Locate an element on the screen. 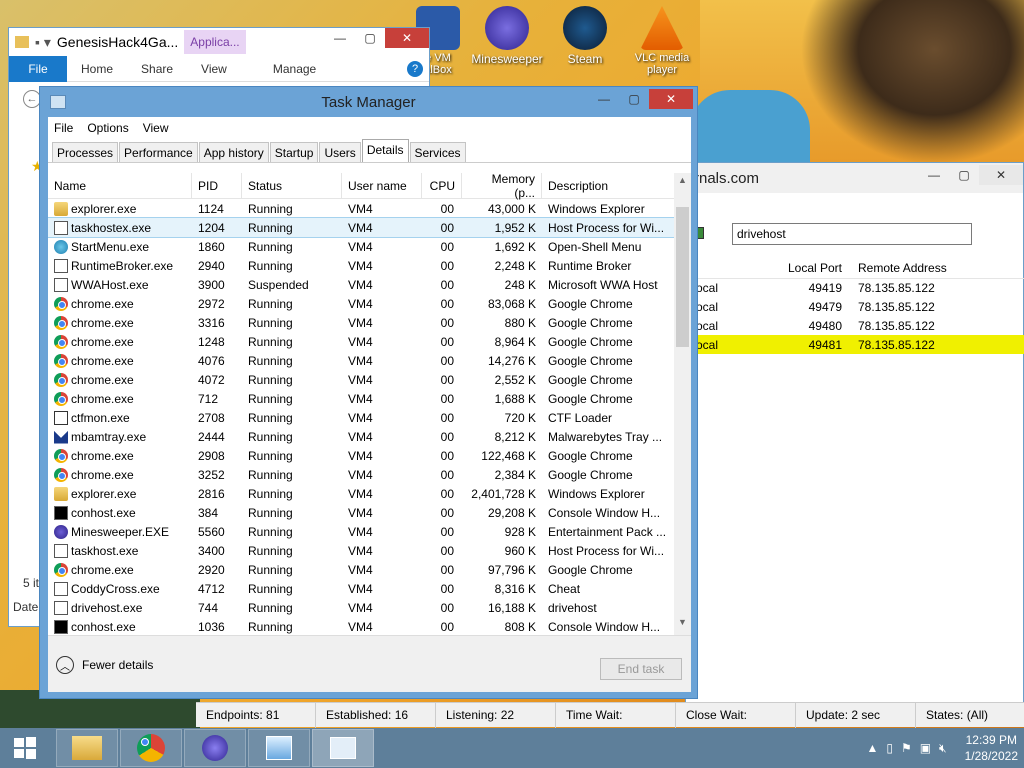  network-monitor-icon is located at coordinates (279, 748).